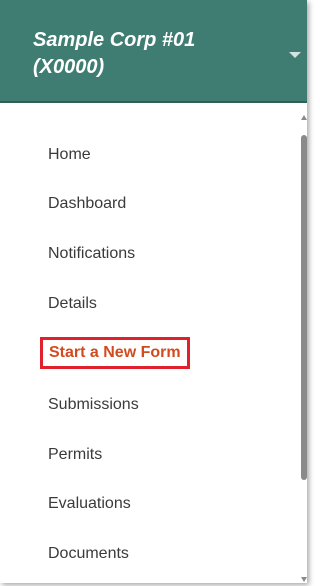 Image resolution: width=320 pixels, height=586 pixels. I want to click on sidebar-item-submissions: Submissions, so click(93, 405).